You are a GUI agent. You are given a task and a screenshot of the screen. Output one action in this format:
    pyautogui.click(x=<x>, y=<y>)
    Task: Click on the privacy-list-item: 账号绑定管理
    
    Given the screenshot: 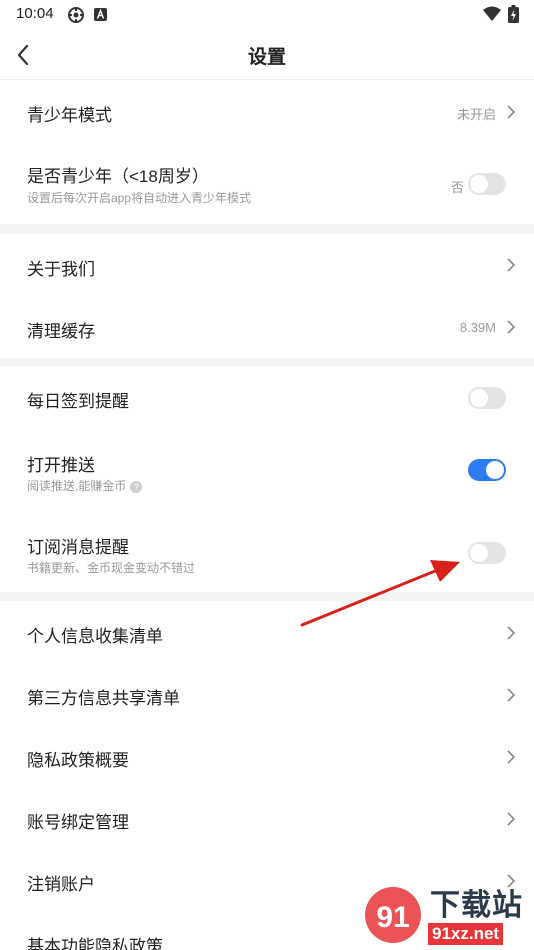 What is the action you would take?
    pyautogui.click(x=267, y=818)
    